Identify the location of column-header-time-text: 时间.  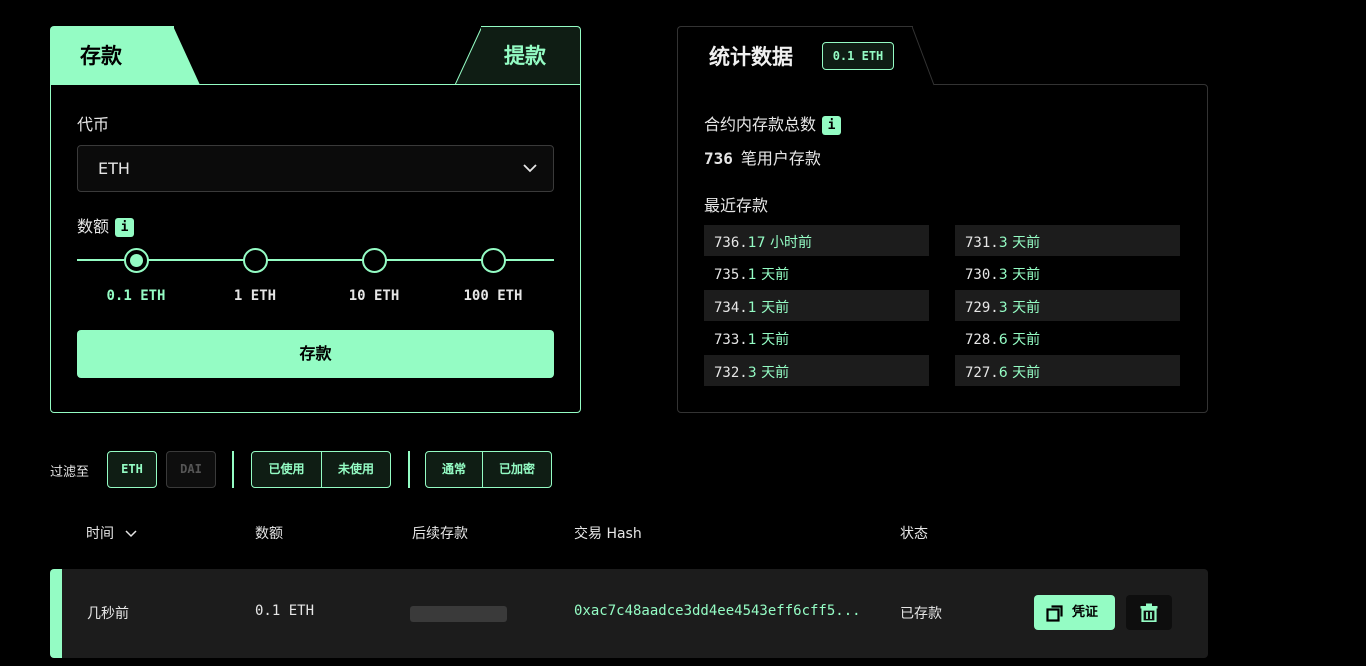
(100, 534).